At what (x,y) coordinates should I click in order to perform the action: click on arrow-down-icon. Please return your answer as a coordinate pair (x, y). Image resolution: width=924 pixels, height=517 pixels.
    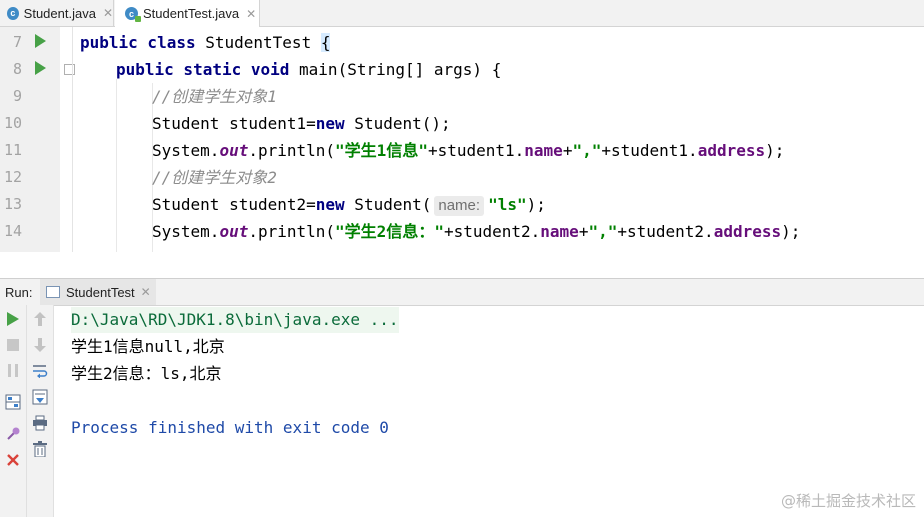
    Looking at the image, I should click on (39, 344).